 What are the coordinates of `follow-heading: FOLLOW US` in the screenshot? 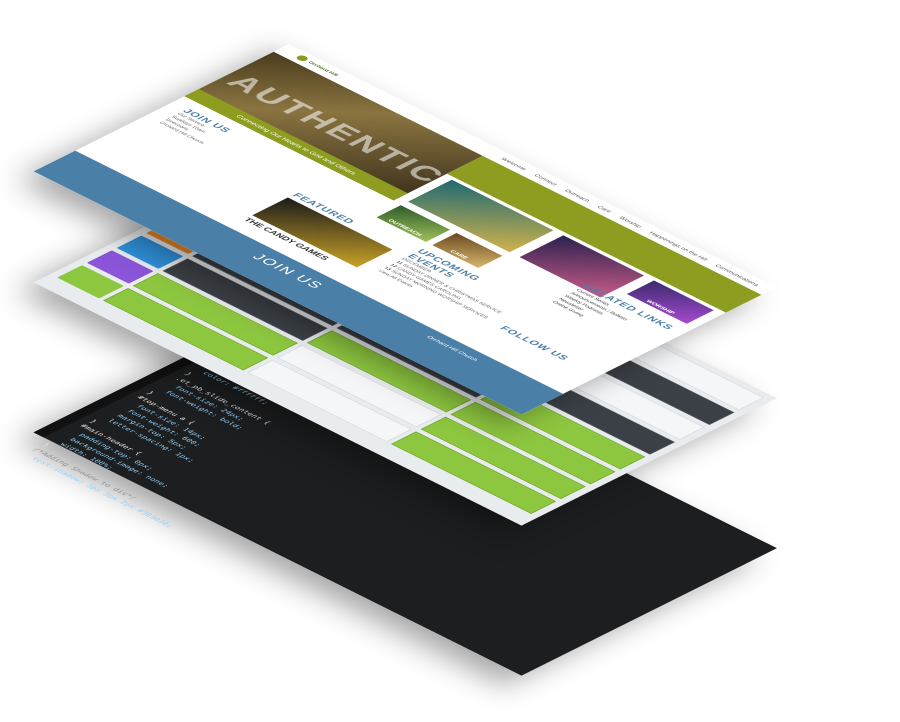 It's located at (534, 343).